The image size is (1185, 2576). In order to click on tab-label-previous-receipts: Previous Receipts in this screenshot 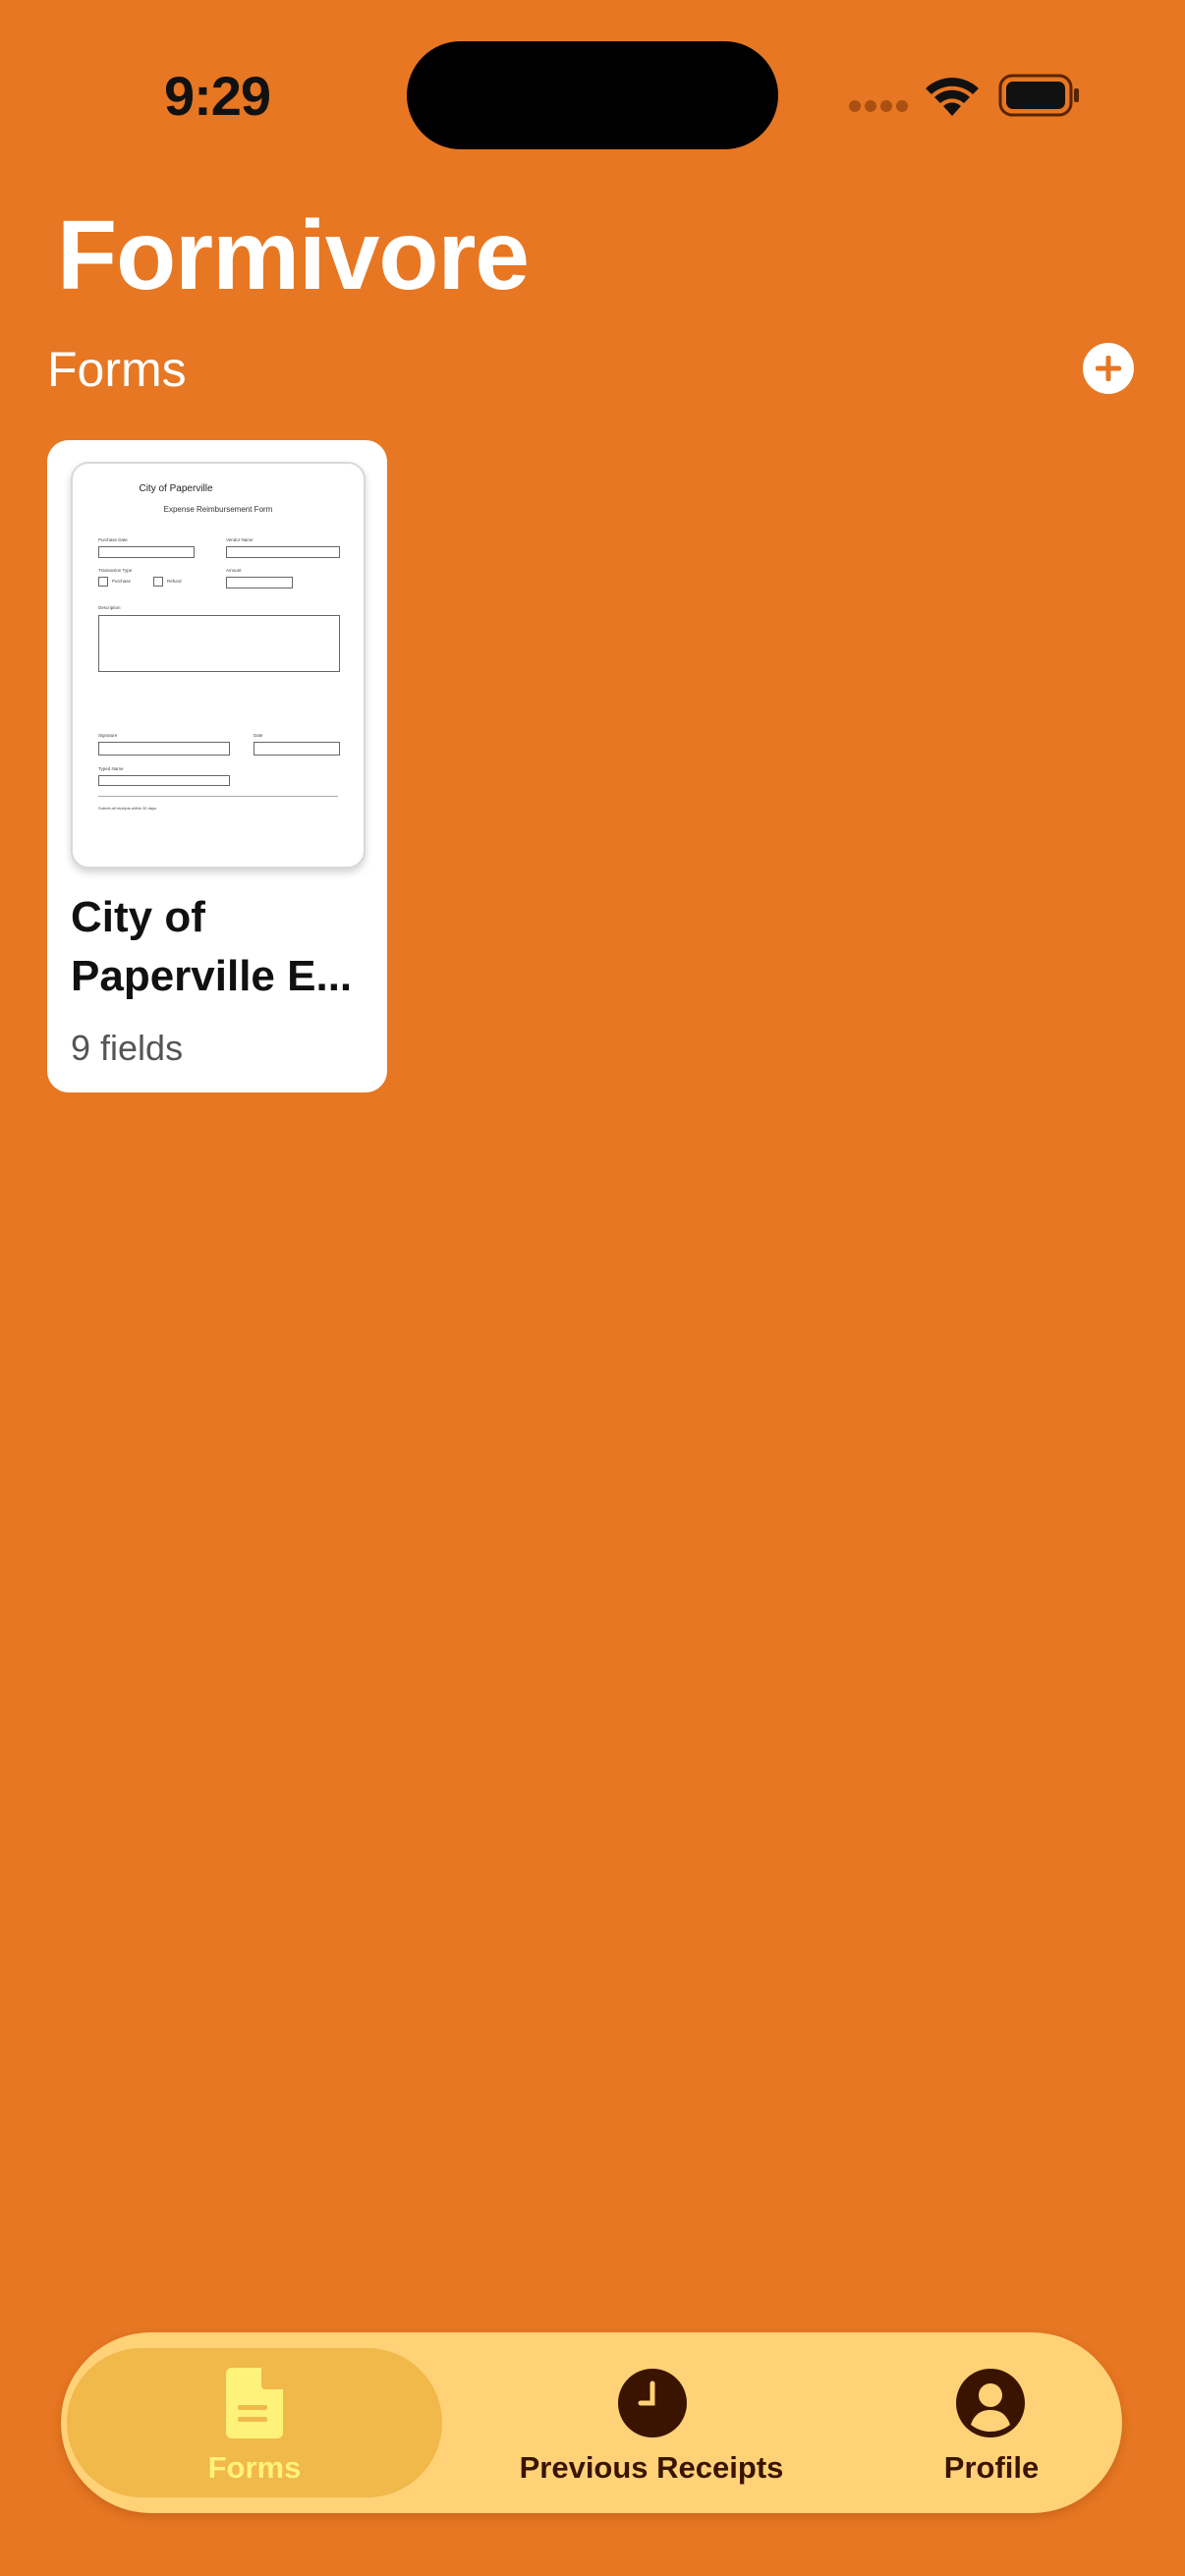, I will do `click(652, 2467)`.